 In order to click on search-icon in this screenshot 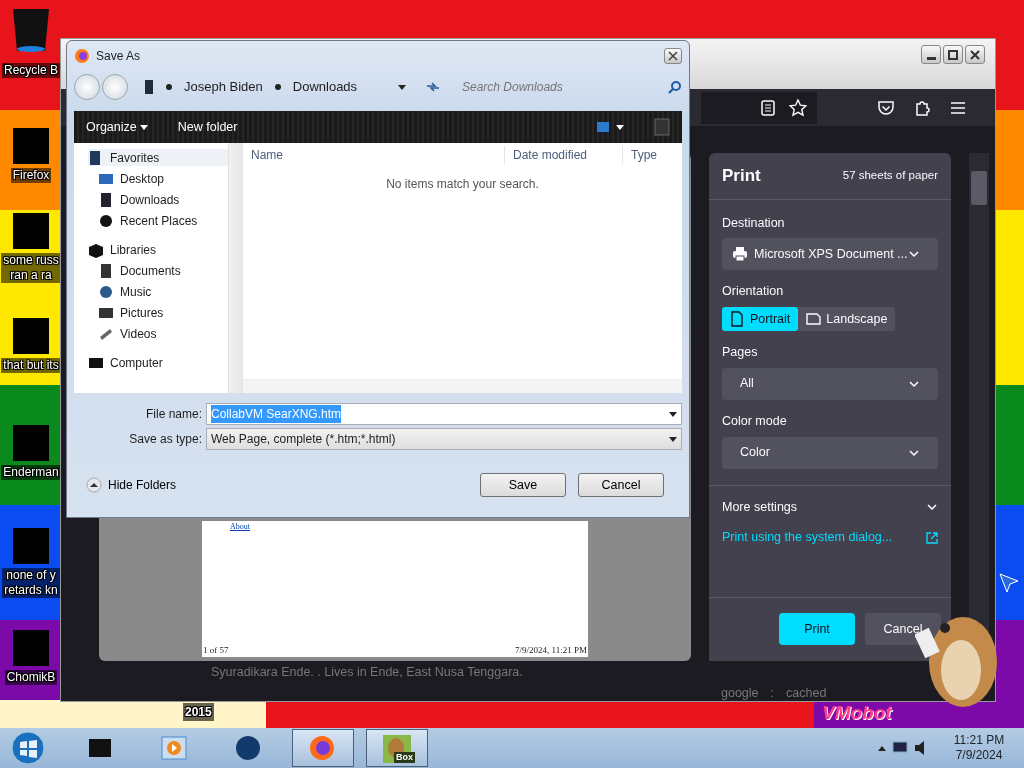, I will do `click(675, 87)`.